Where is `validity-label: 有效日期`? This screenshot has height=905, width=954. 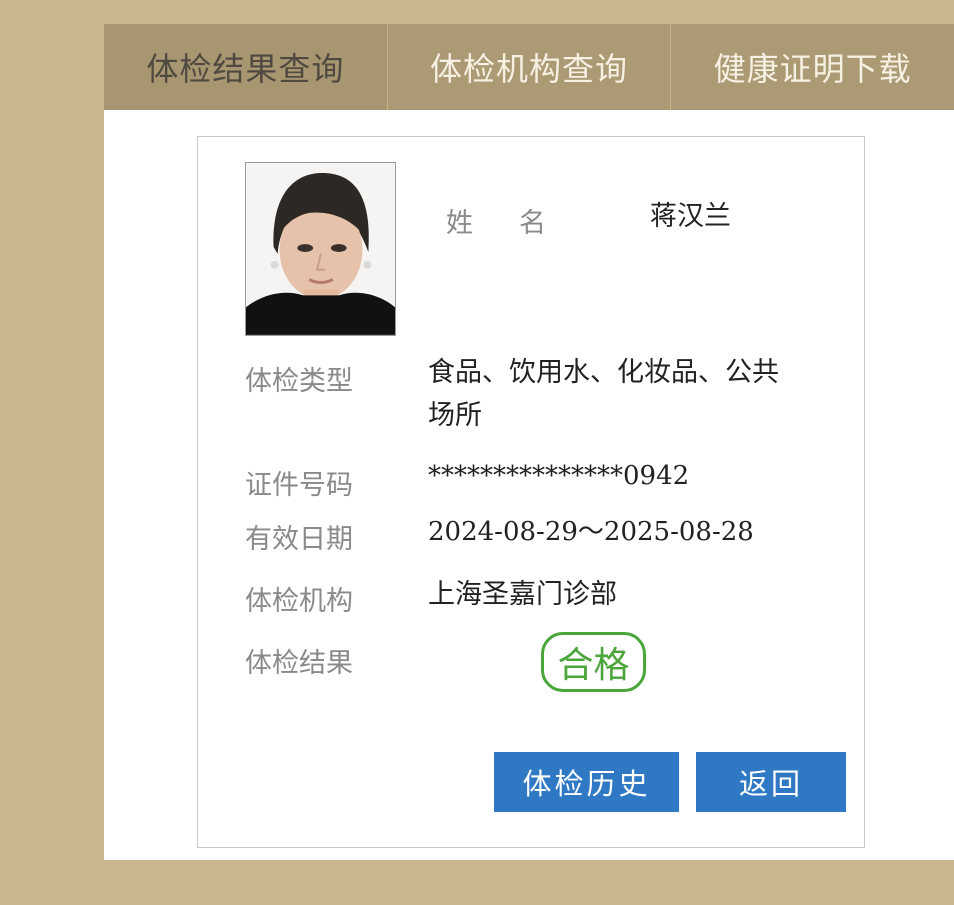
validity-label: 有效日期 is located at coordinates (299, 539).